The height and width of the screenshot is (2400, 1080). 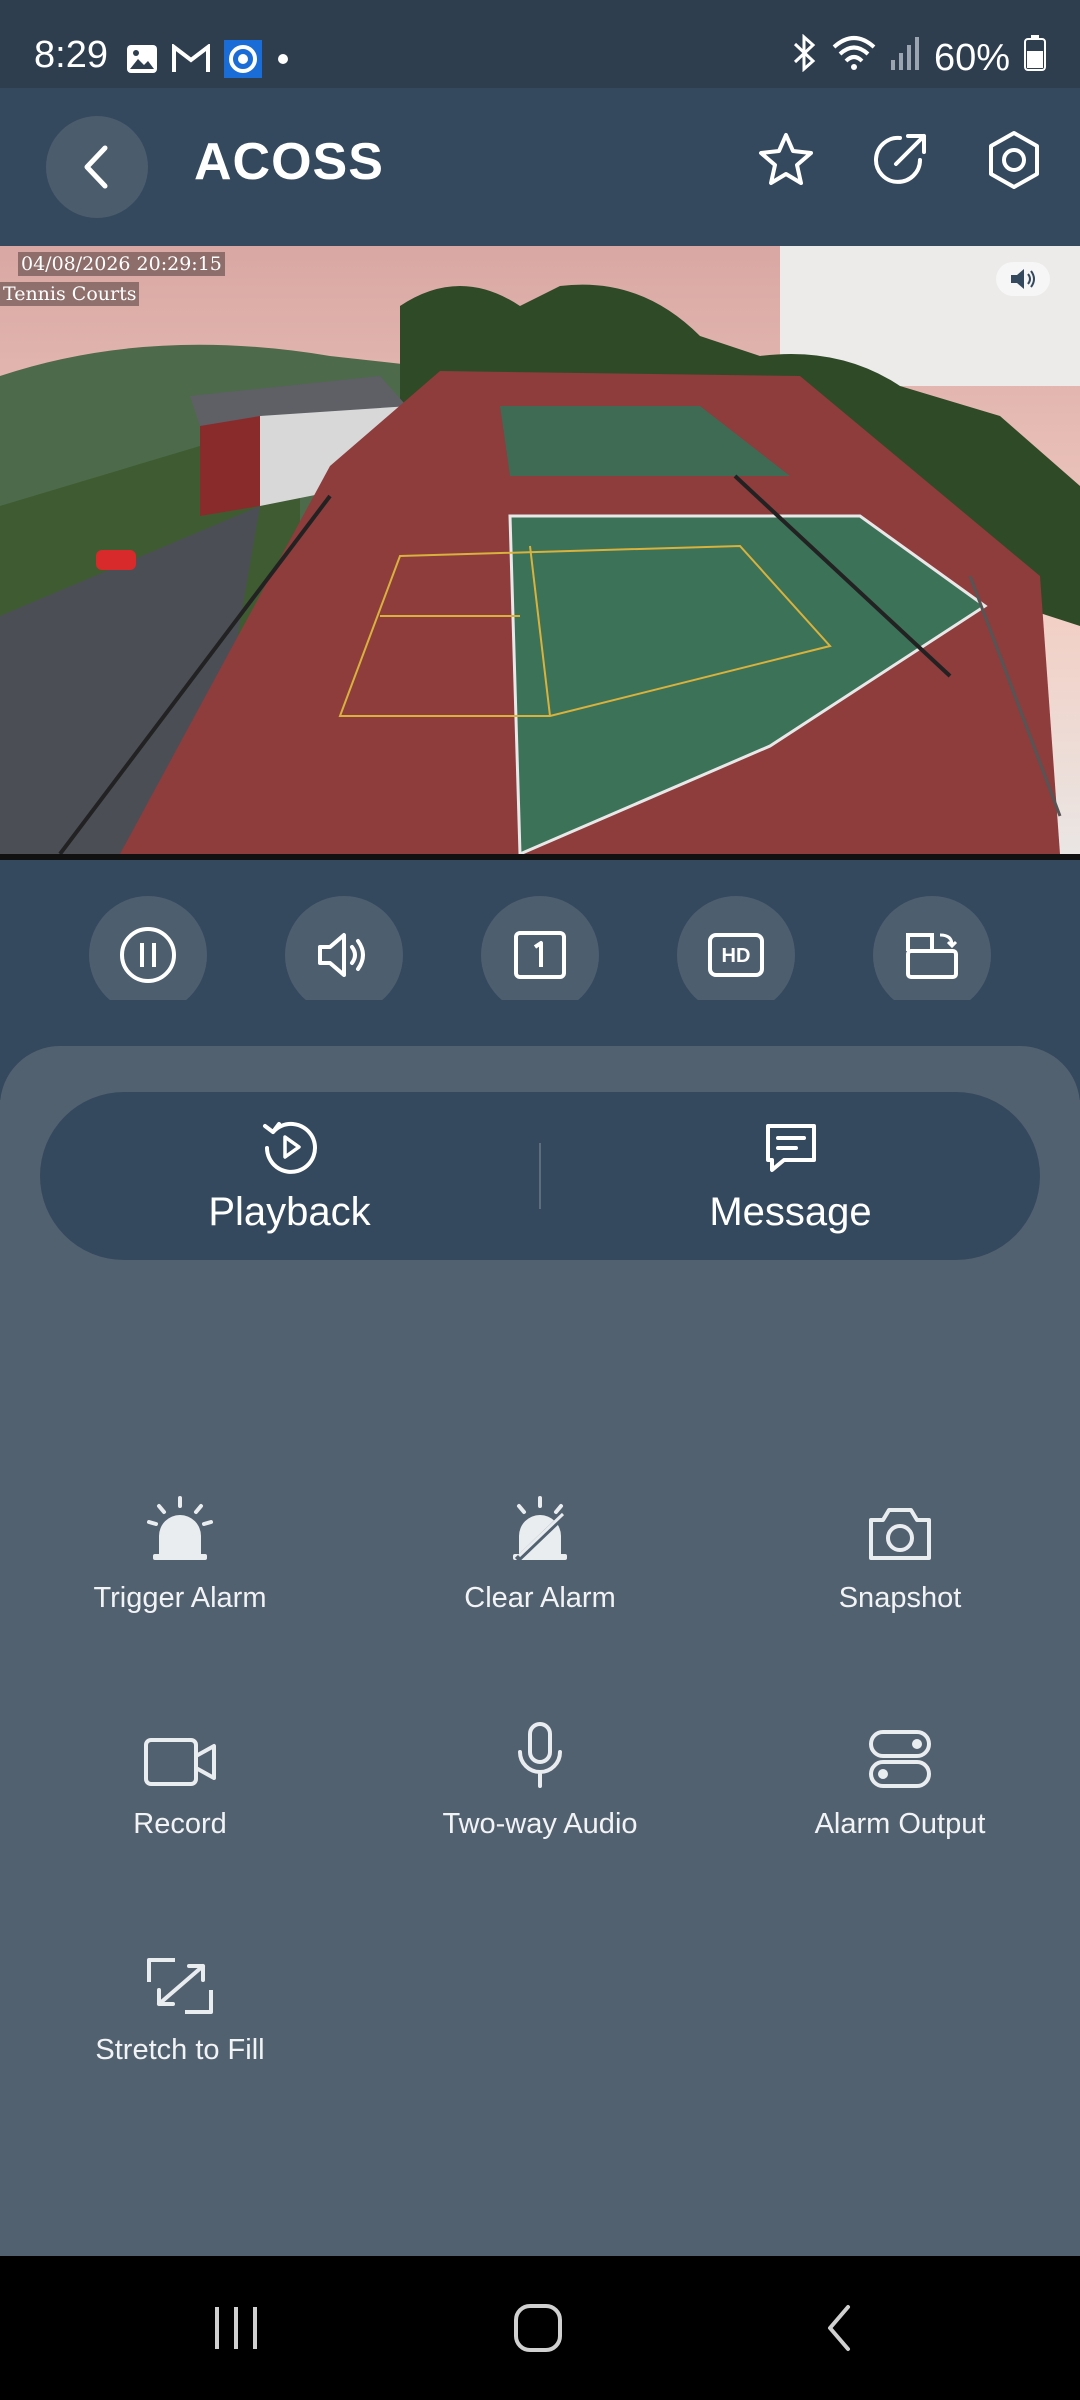 What do you see at coordinates (289, 1211) in the screenshot?
I see `playback-label: Playback` at bounding box center [289, 1211].